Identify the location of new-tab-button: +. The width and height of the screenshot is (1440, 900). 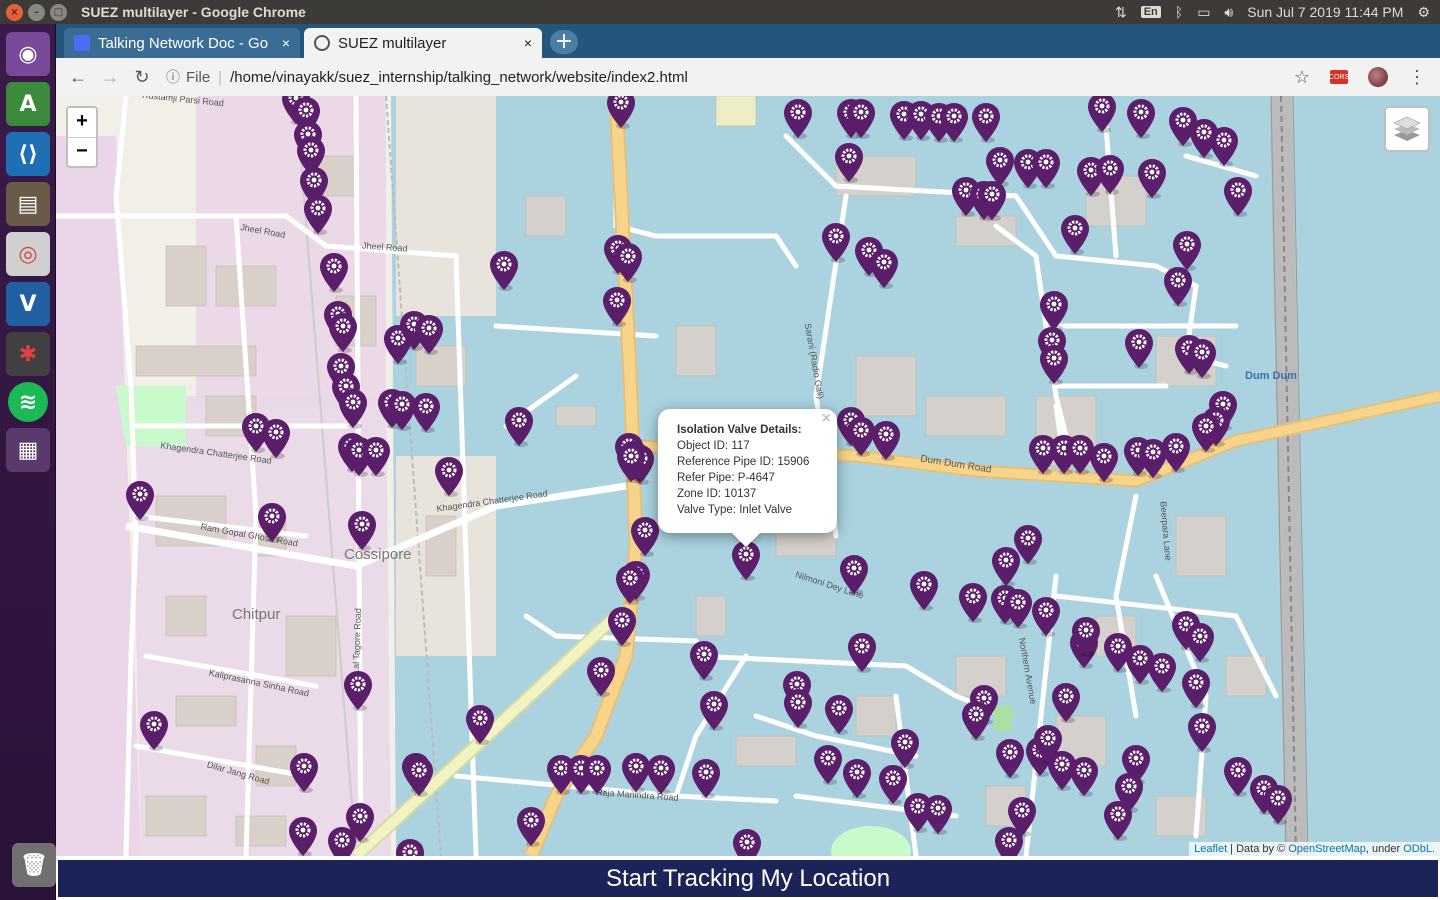
(564, 42).